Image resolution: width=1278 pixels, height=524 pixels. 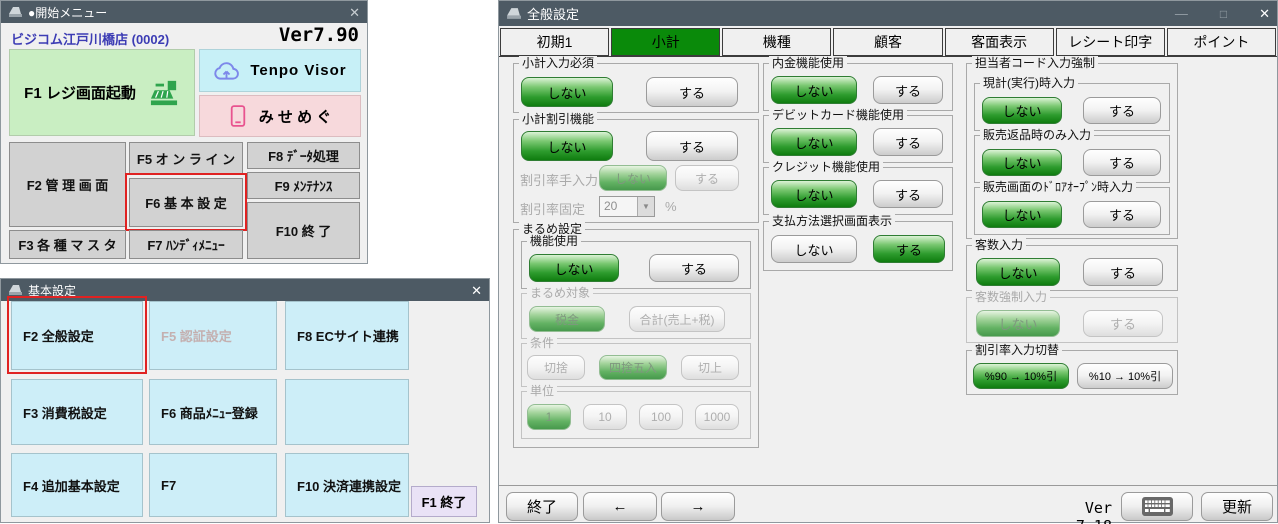 I want to click on f10-exit-button: F10 終 了, so click(x=303, y=230).